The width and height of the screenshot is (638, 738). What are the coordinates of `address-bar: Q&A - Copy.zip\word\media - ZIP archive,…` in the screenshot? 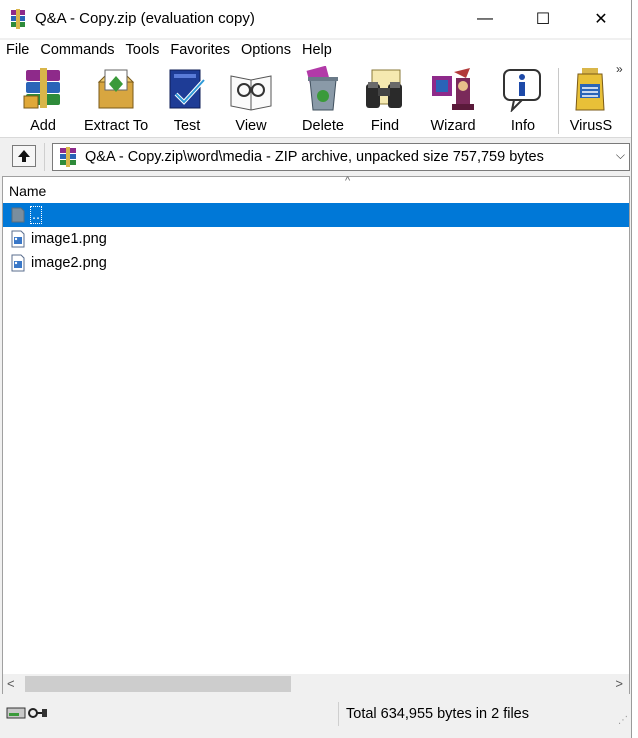 It's located at (315, 157).